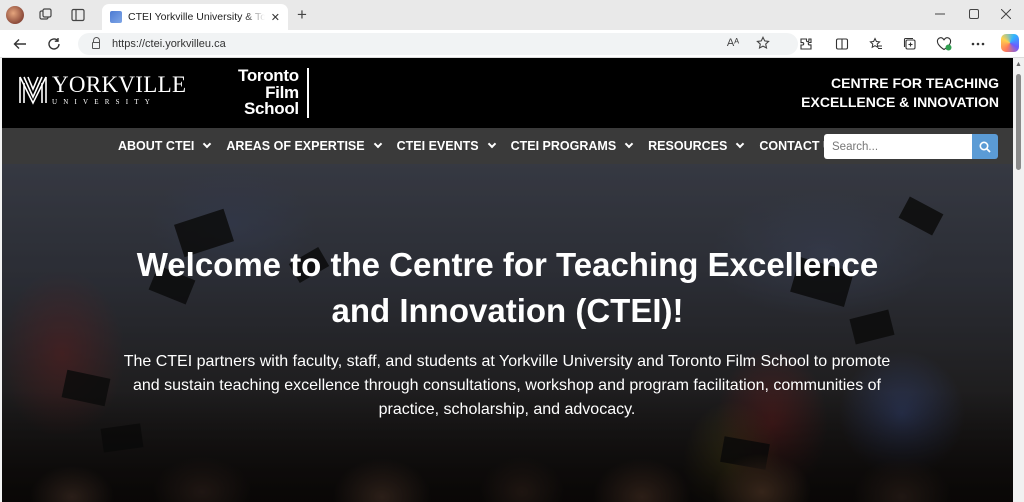 Image resolution: width=1024 pixels, height=502 pixels. What do you see at coordinates (1010, 43) in the screenshot?
I see `copilot-icon` at bounding box center [1010, 43].